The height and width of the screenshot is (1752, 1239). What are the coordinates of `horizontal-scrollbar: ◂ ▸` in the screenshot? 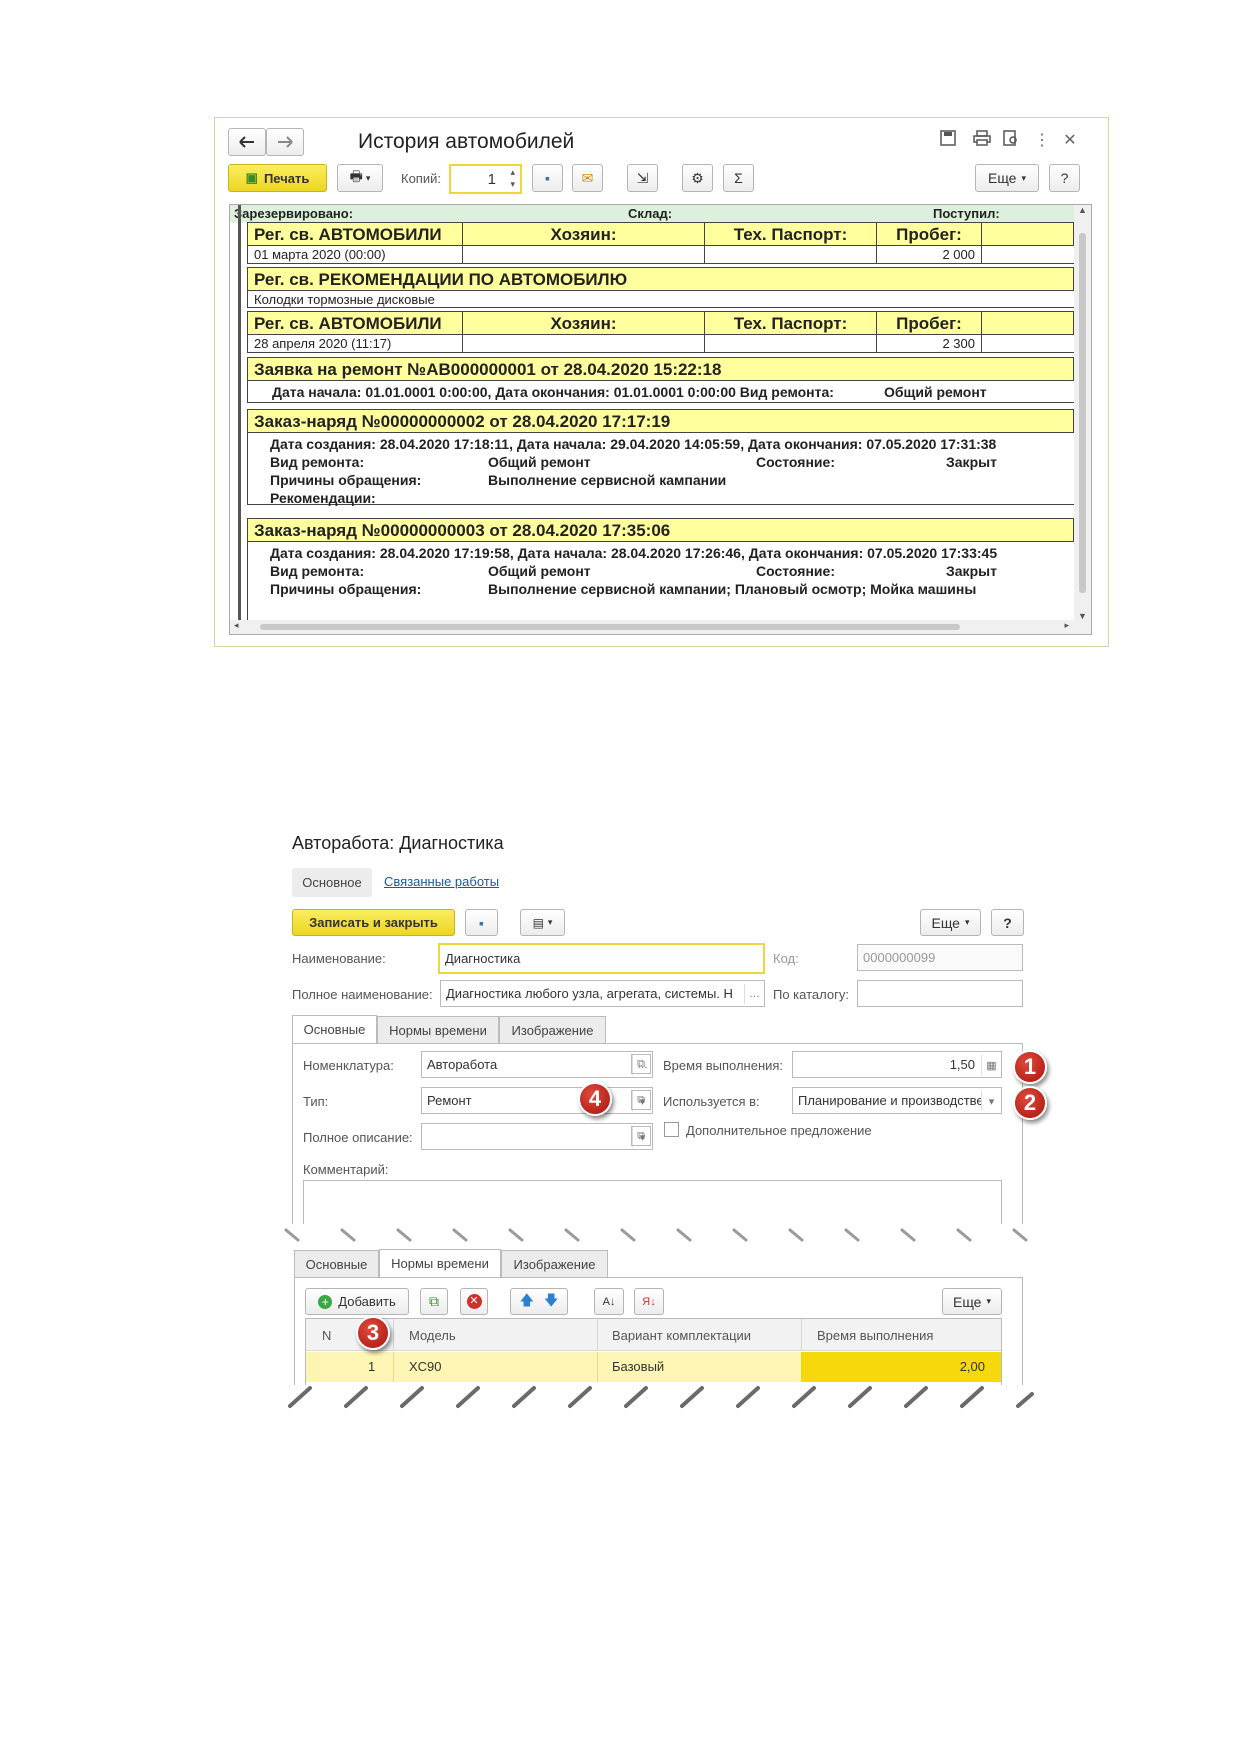 It's located at (660, 627).